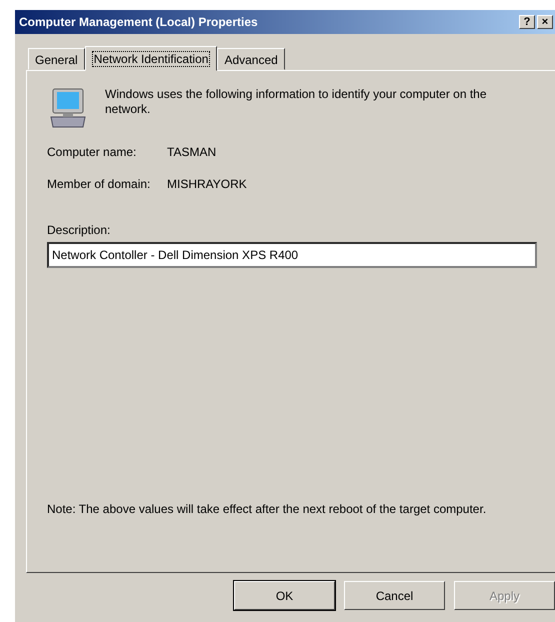  I want to click on dialog-button: OK, so click(284, 595).